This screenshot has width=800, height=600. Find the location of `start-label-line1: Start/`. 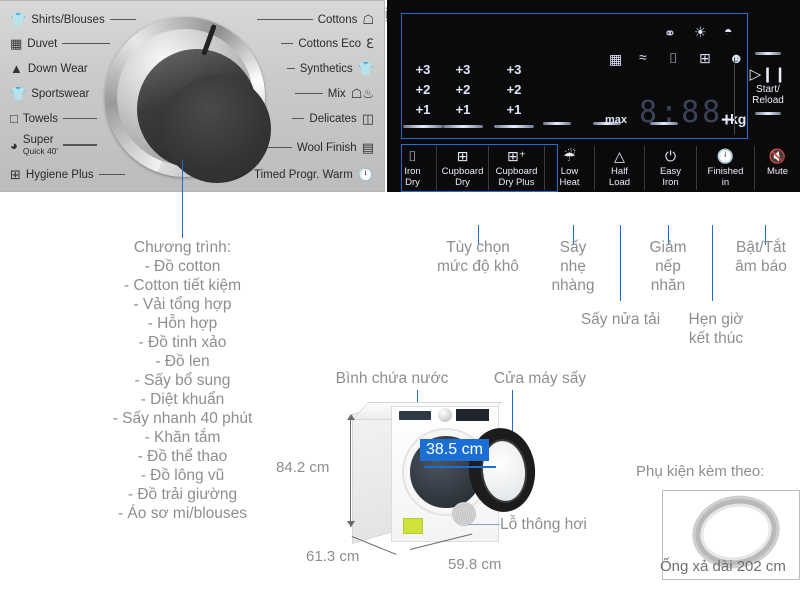

start-label-line1: Start/ is located at coordinates (768, 89).